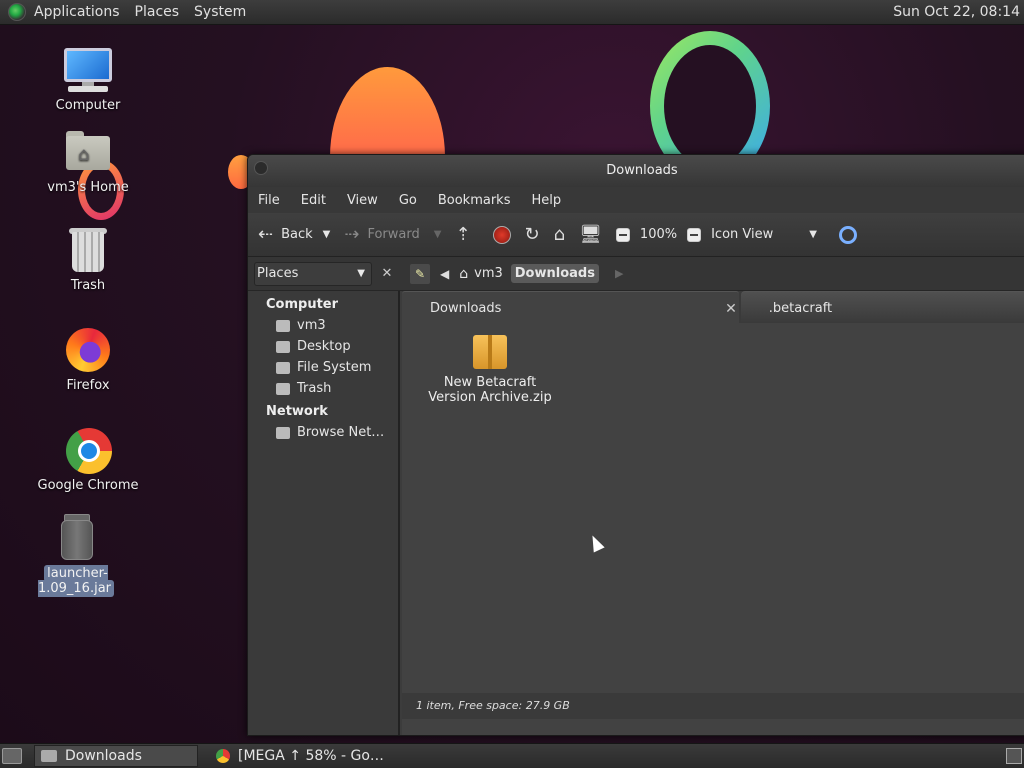 This screenshot has height=768, width=1024. Describe the element at coordinates (88, 187) in the screenshot. I see `desktop-icon-label: vm3's Home` at that location.